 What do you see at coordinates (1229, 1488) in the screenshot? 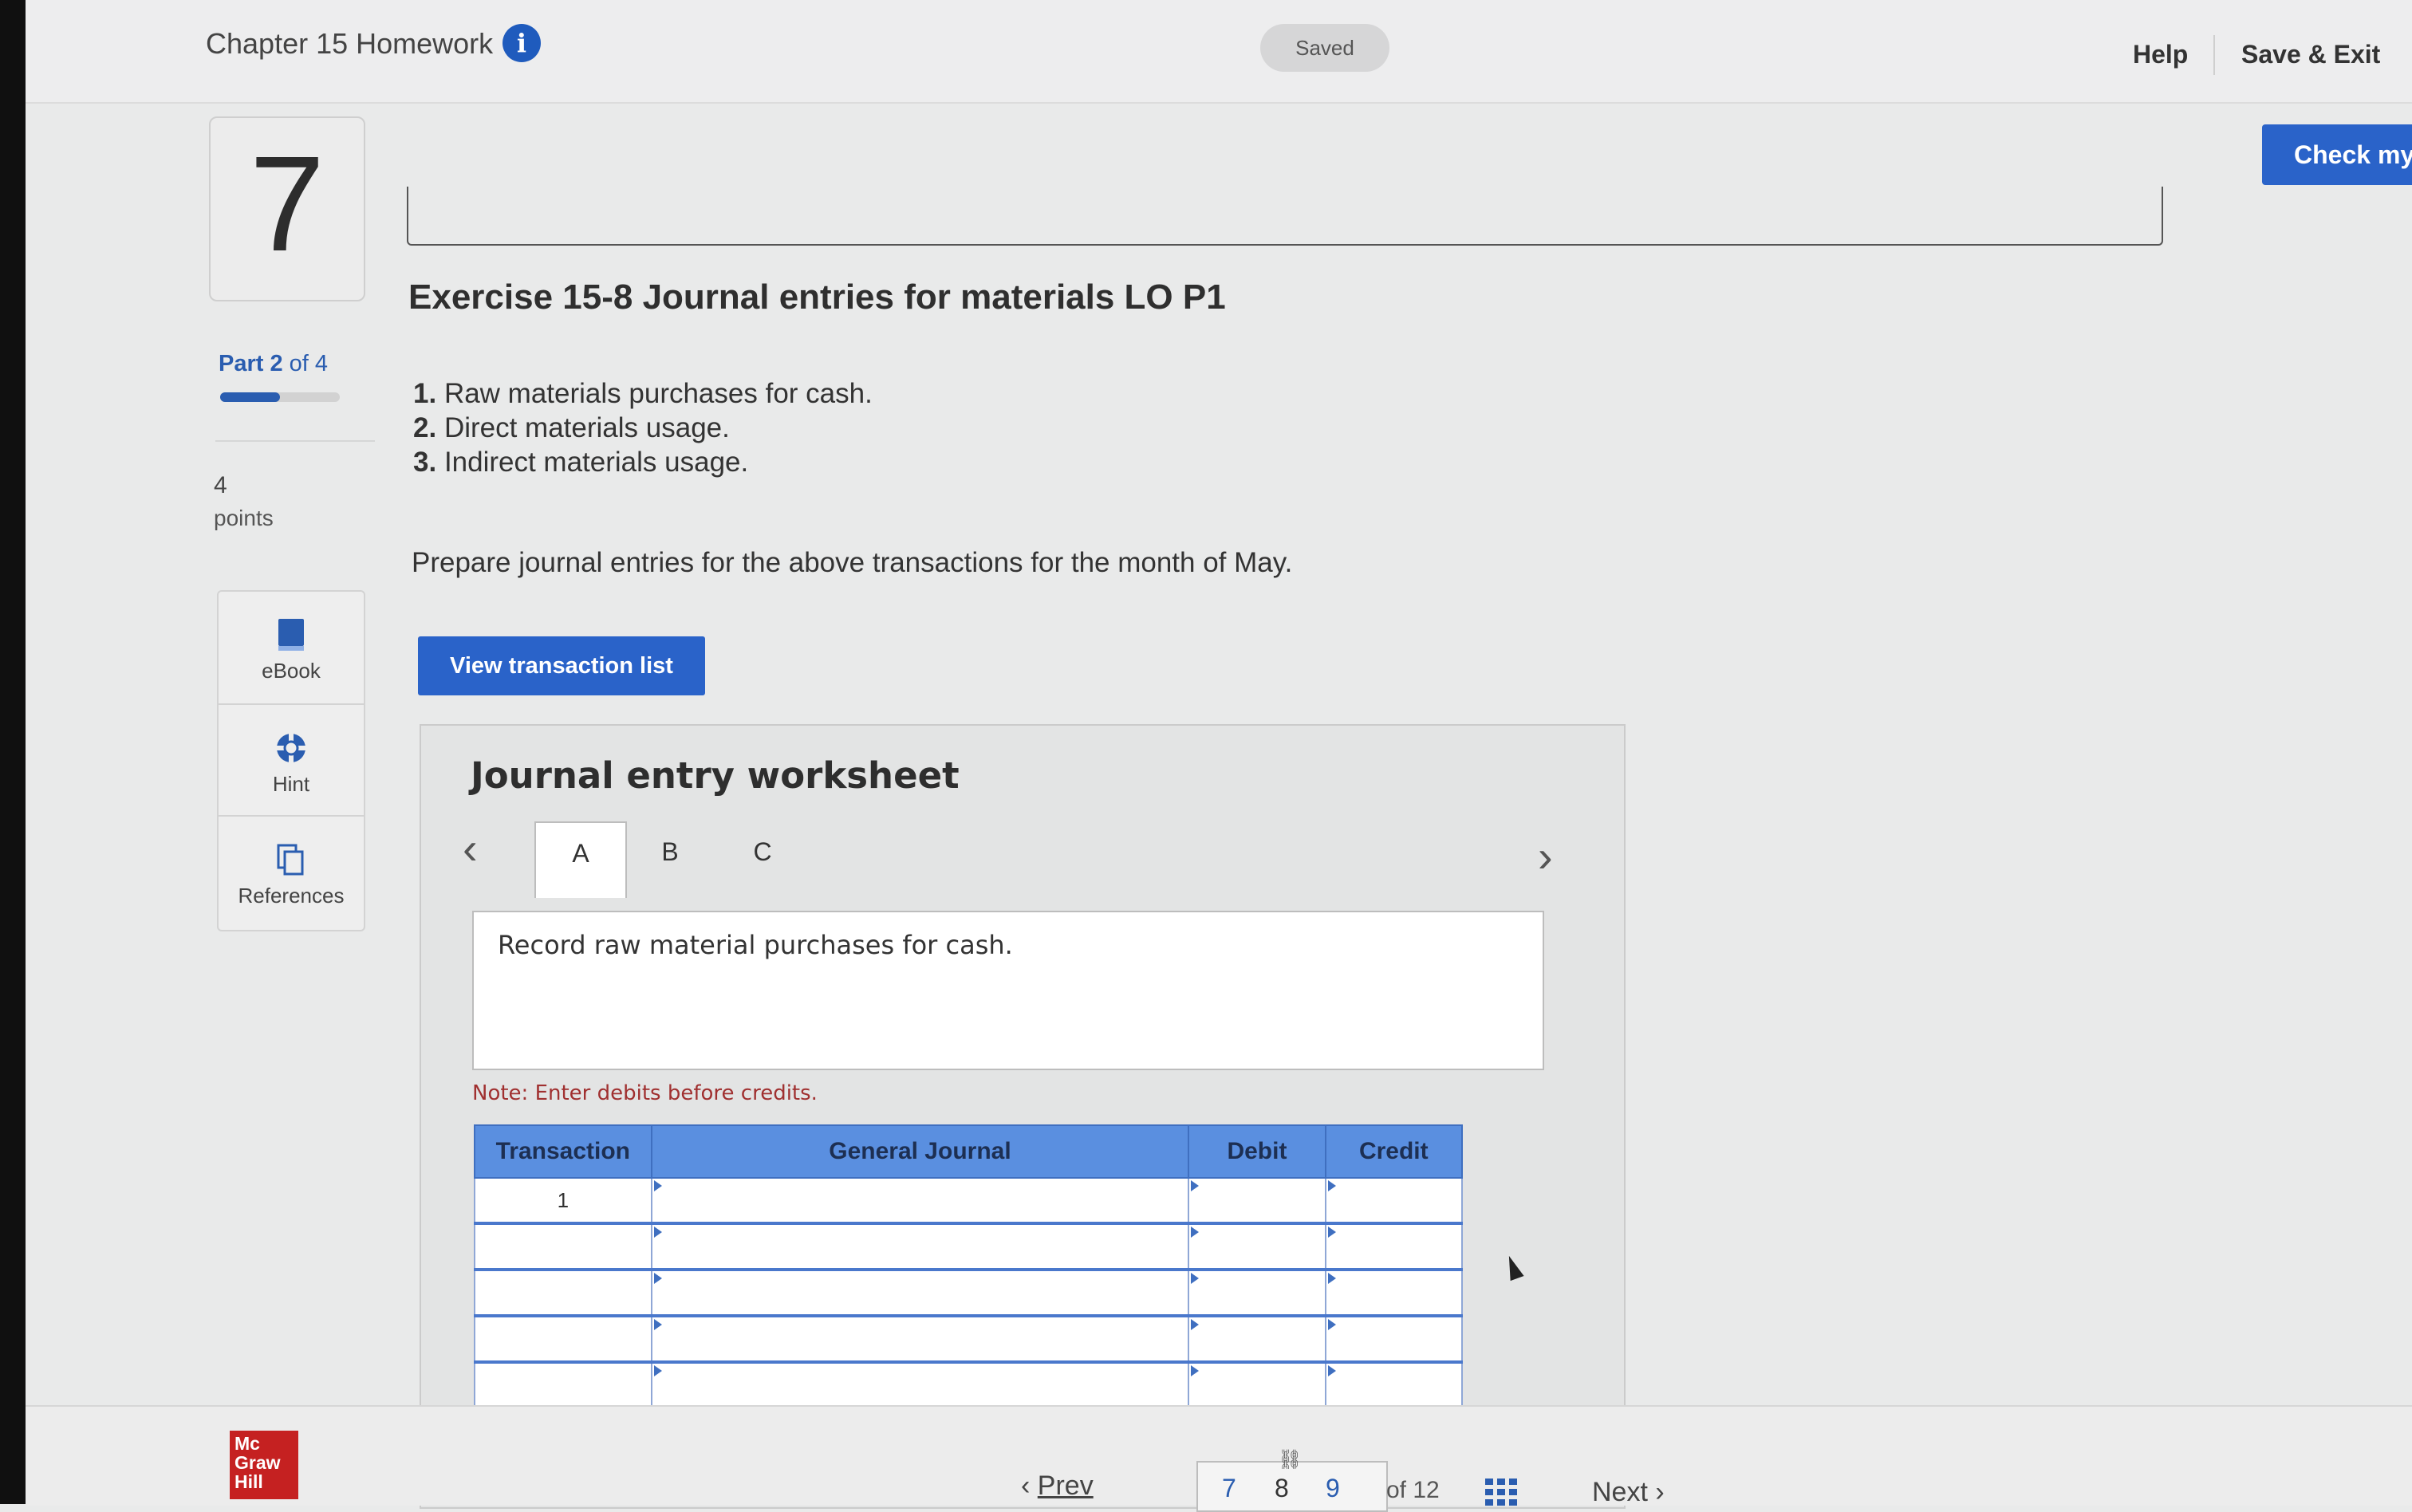
I see `page-7-link: 7` at bounding box center [1229, 1488].